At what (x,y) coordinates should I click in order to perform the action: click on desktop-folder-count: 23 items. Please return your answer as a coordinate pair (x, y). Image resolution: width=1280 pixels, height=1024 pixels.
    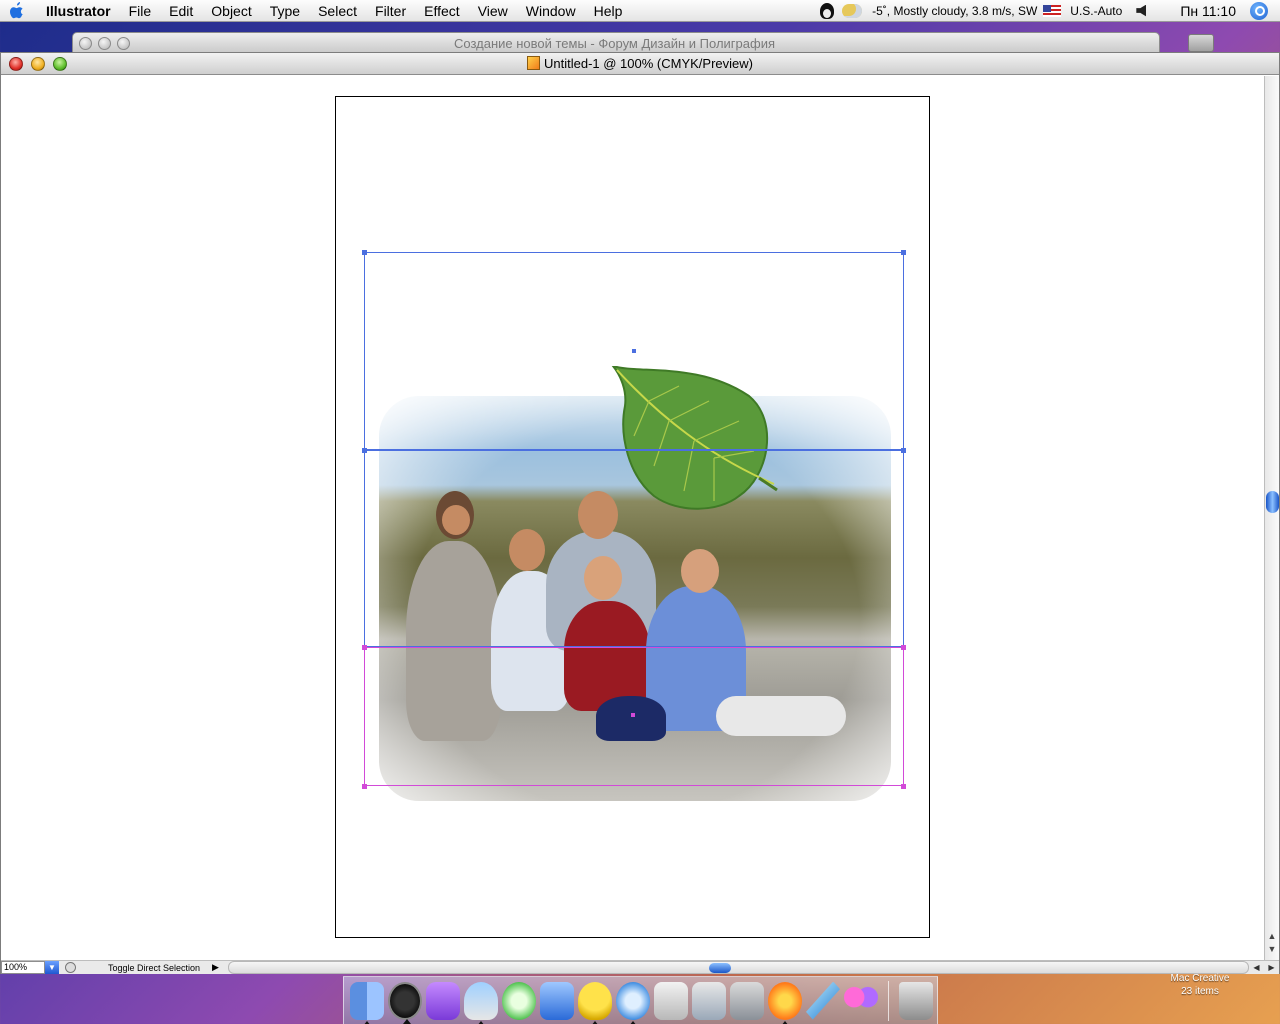
    Looking at the image, I should click on (1200, 991).